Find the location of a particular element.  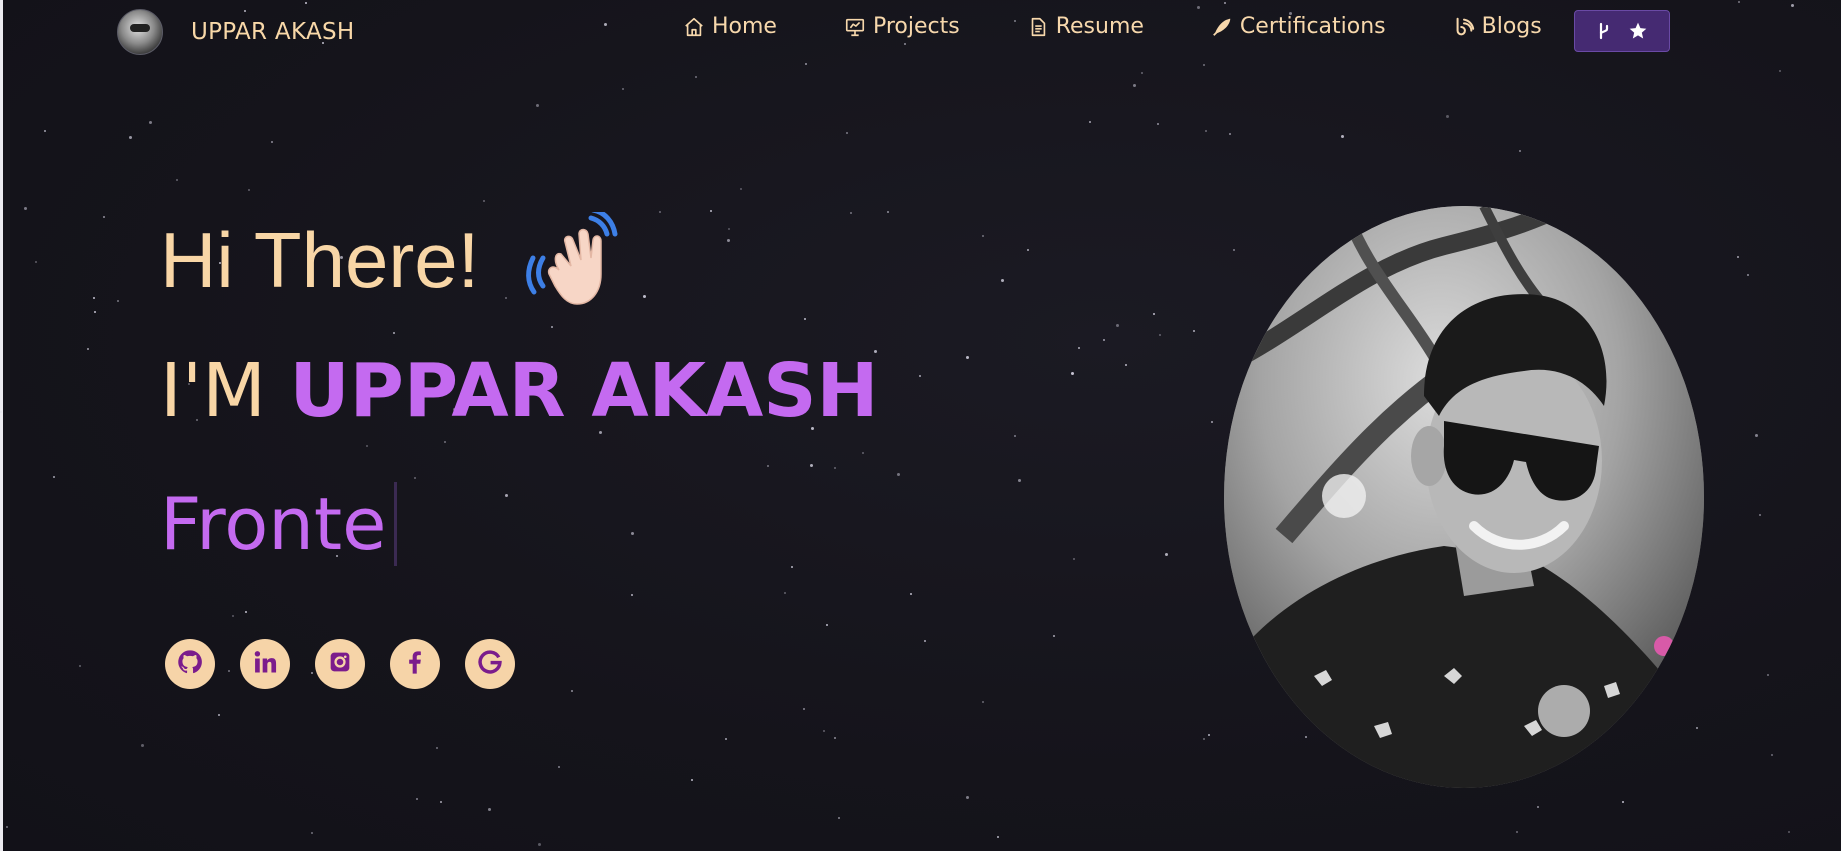

github-star-button is located at coordinates (1622, 31).